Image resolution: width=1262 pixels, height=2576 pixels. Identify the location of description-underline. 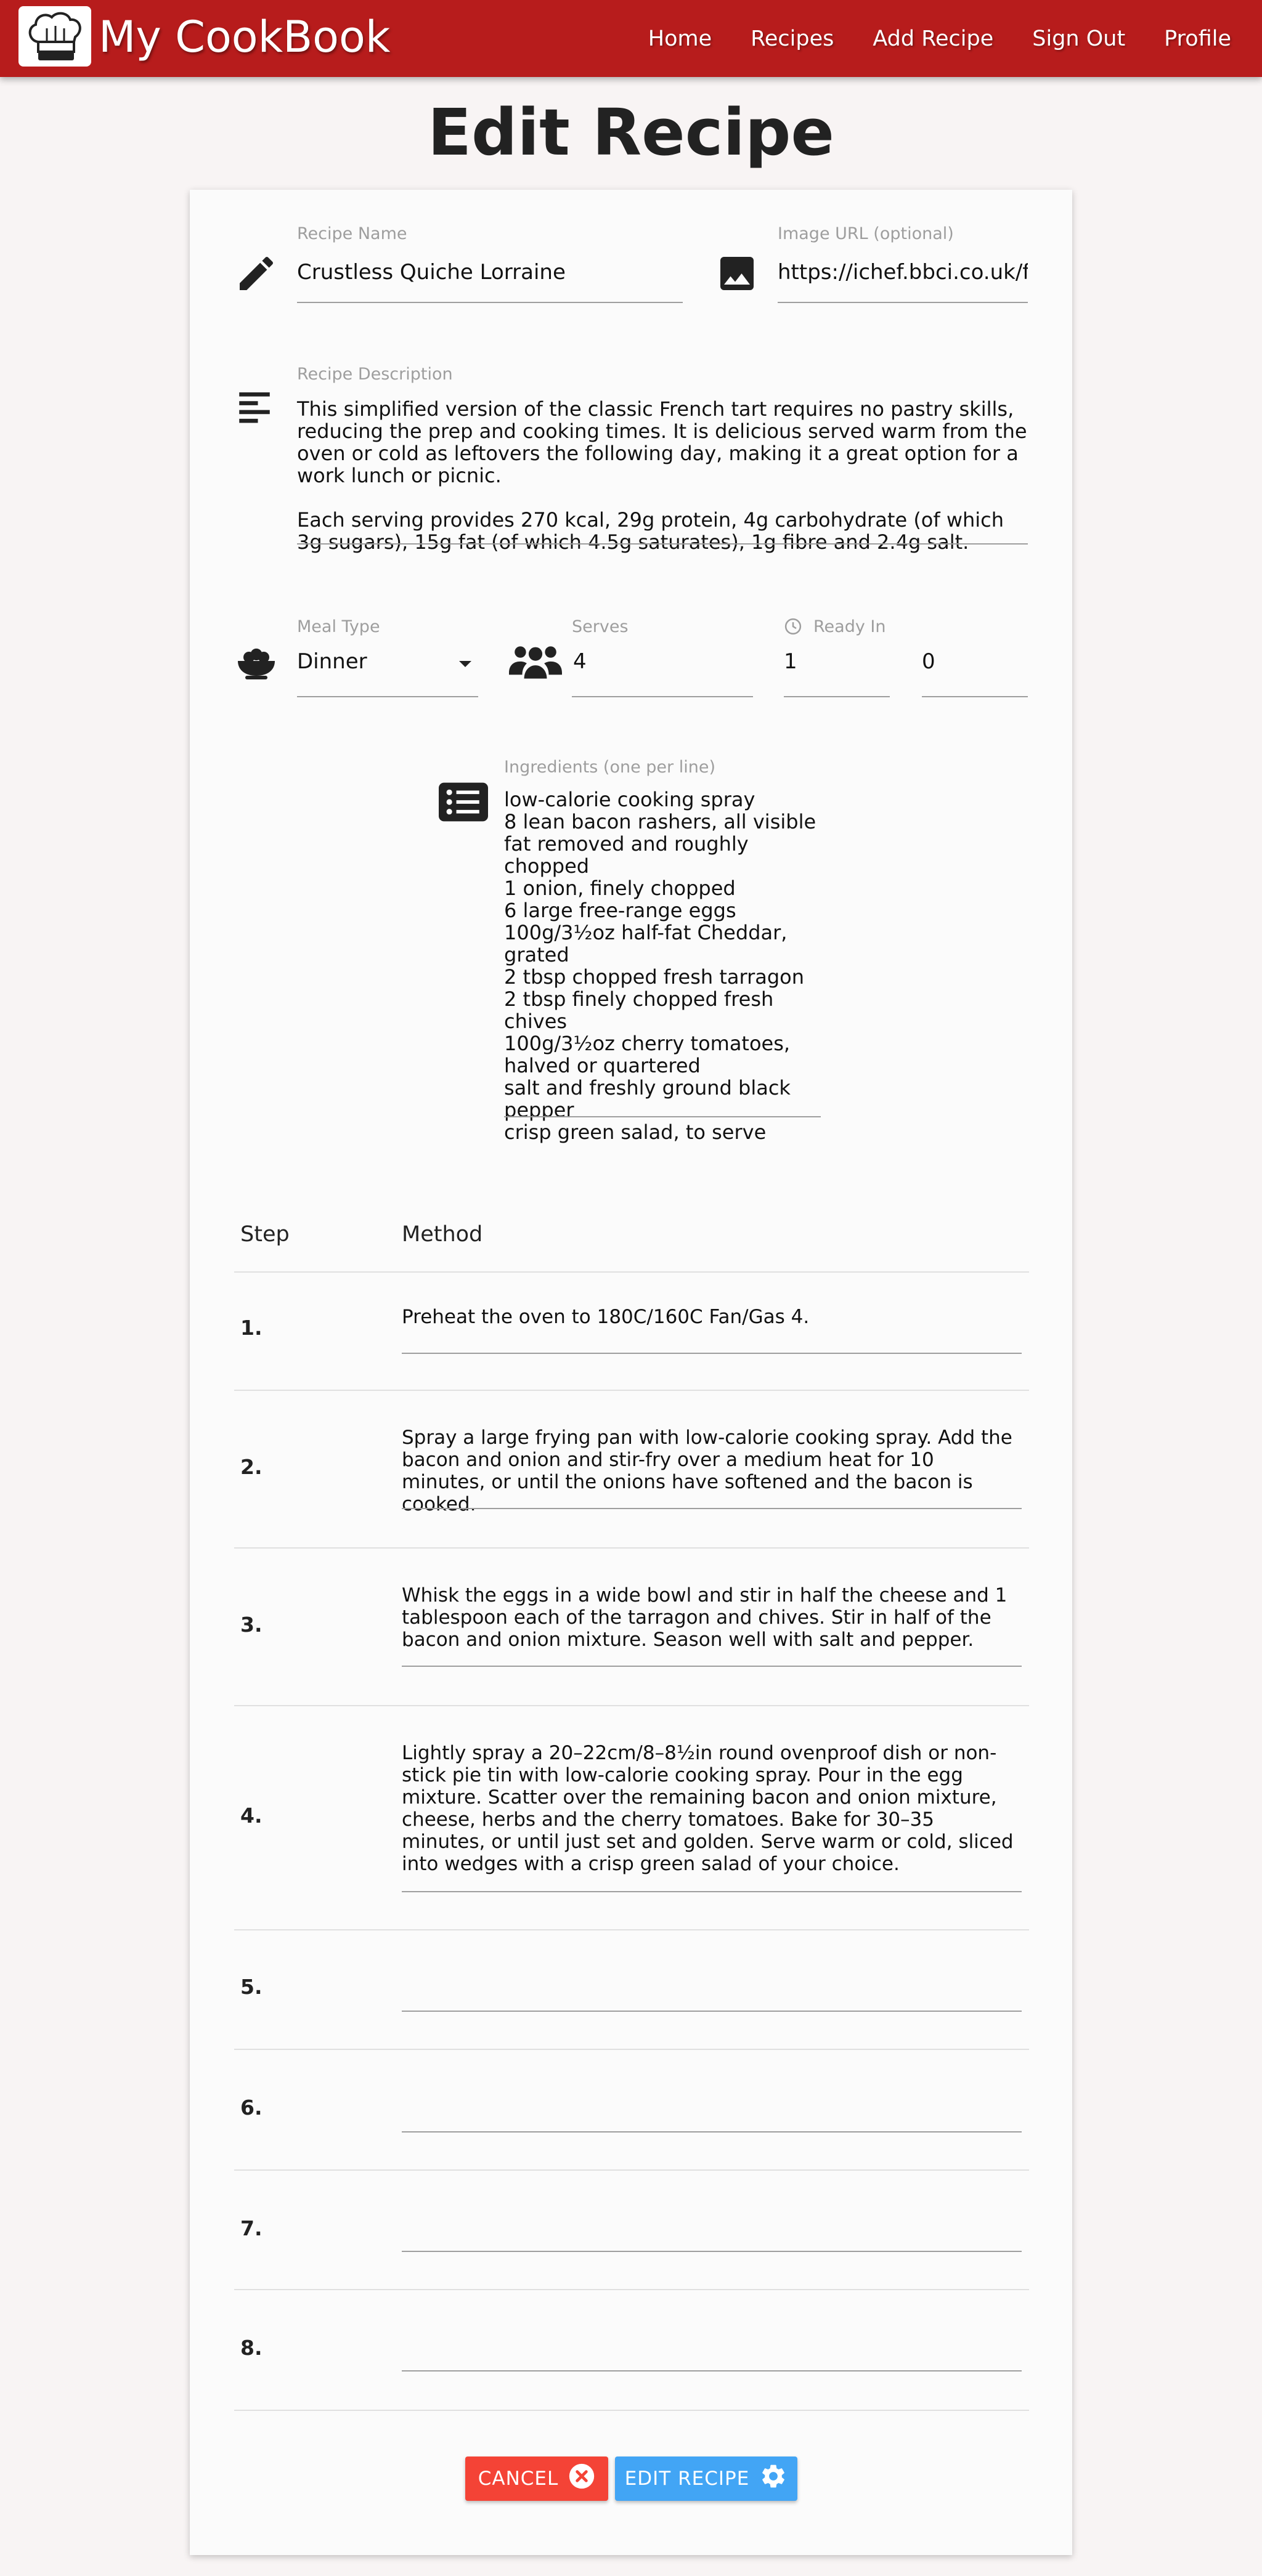
(663, 544).